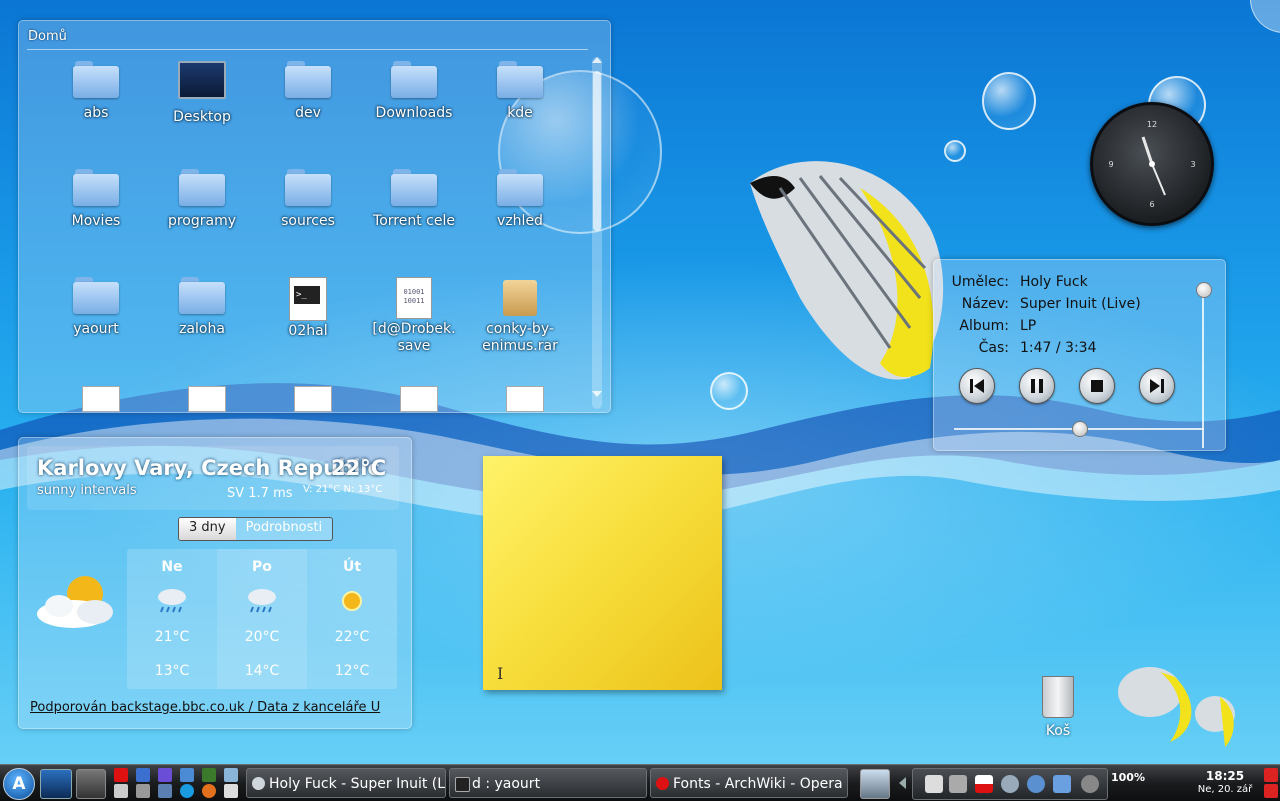 Image resolution: width=1280 pixels, height=801 pixels. What do you see at coordinates (597, 60) in the screenshot?
I see `scroll-up-icon` at bounding box center [597, 60].